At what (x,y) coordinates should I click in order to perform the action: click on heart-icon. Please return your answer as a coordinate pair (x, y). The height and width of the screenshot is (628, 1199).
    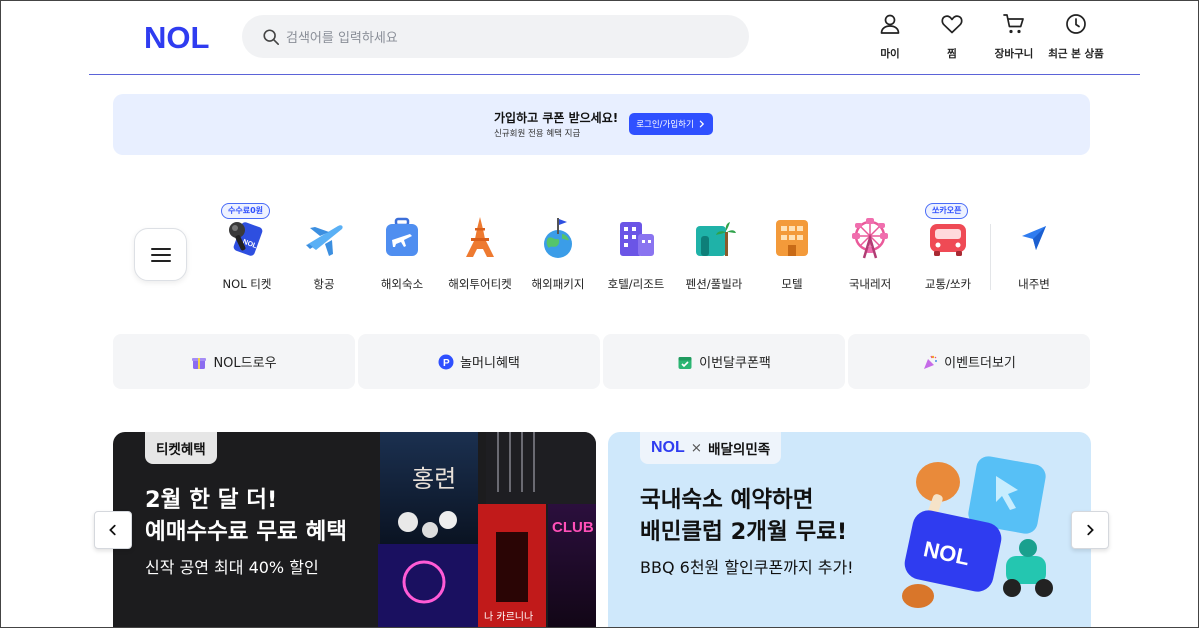
    Looking at the image, I should click on (952, 24).